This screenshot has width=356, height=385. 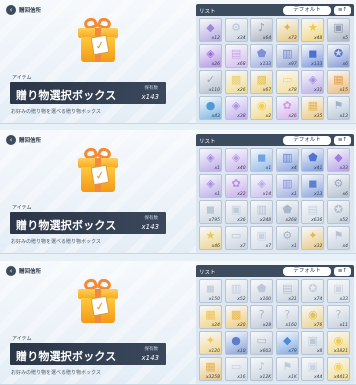 What do you see at coordinates (210, 30) in the screenshot?
I see `item-tile: ◆ x12` at bounding box center [210, 30].